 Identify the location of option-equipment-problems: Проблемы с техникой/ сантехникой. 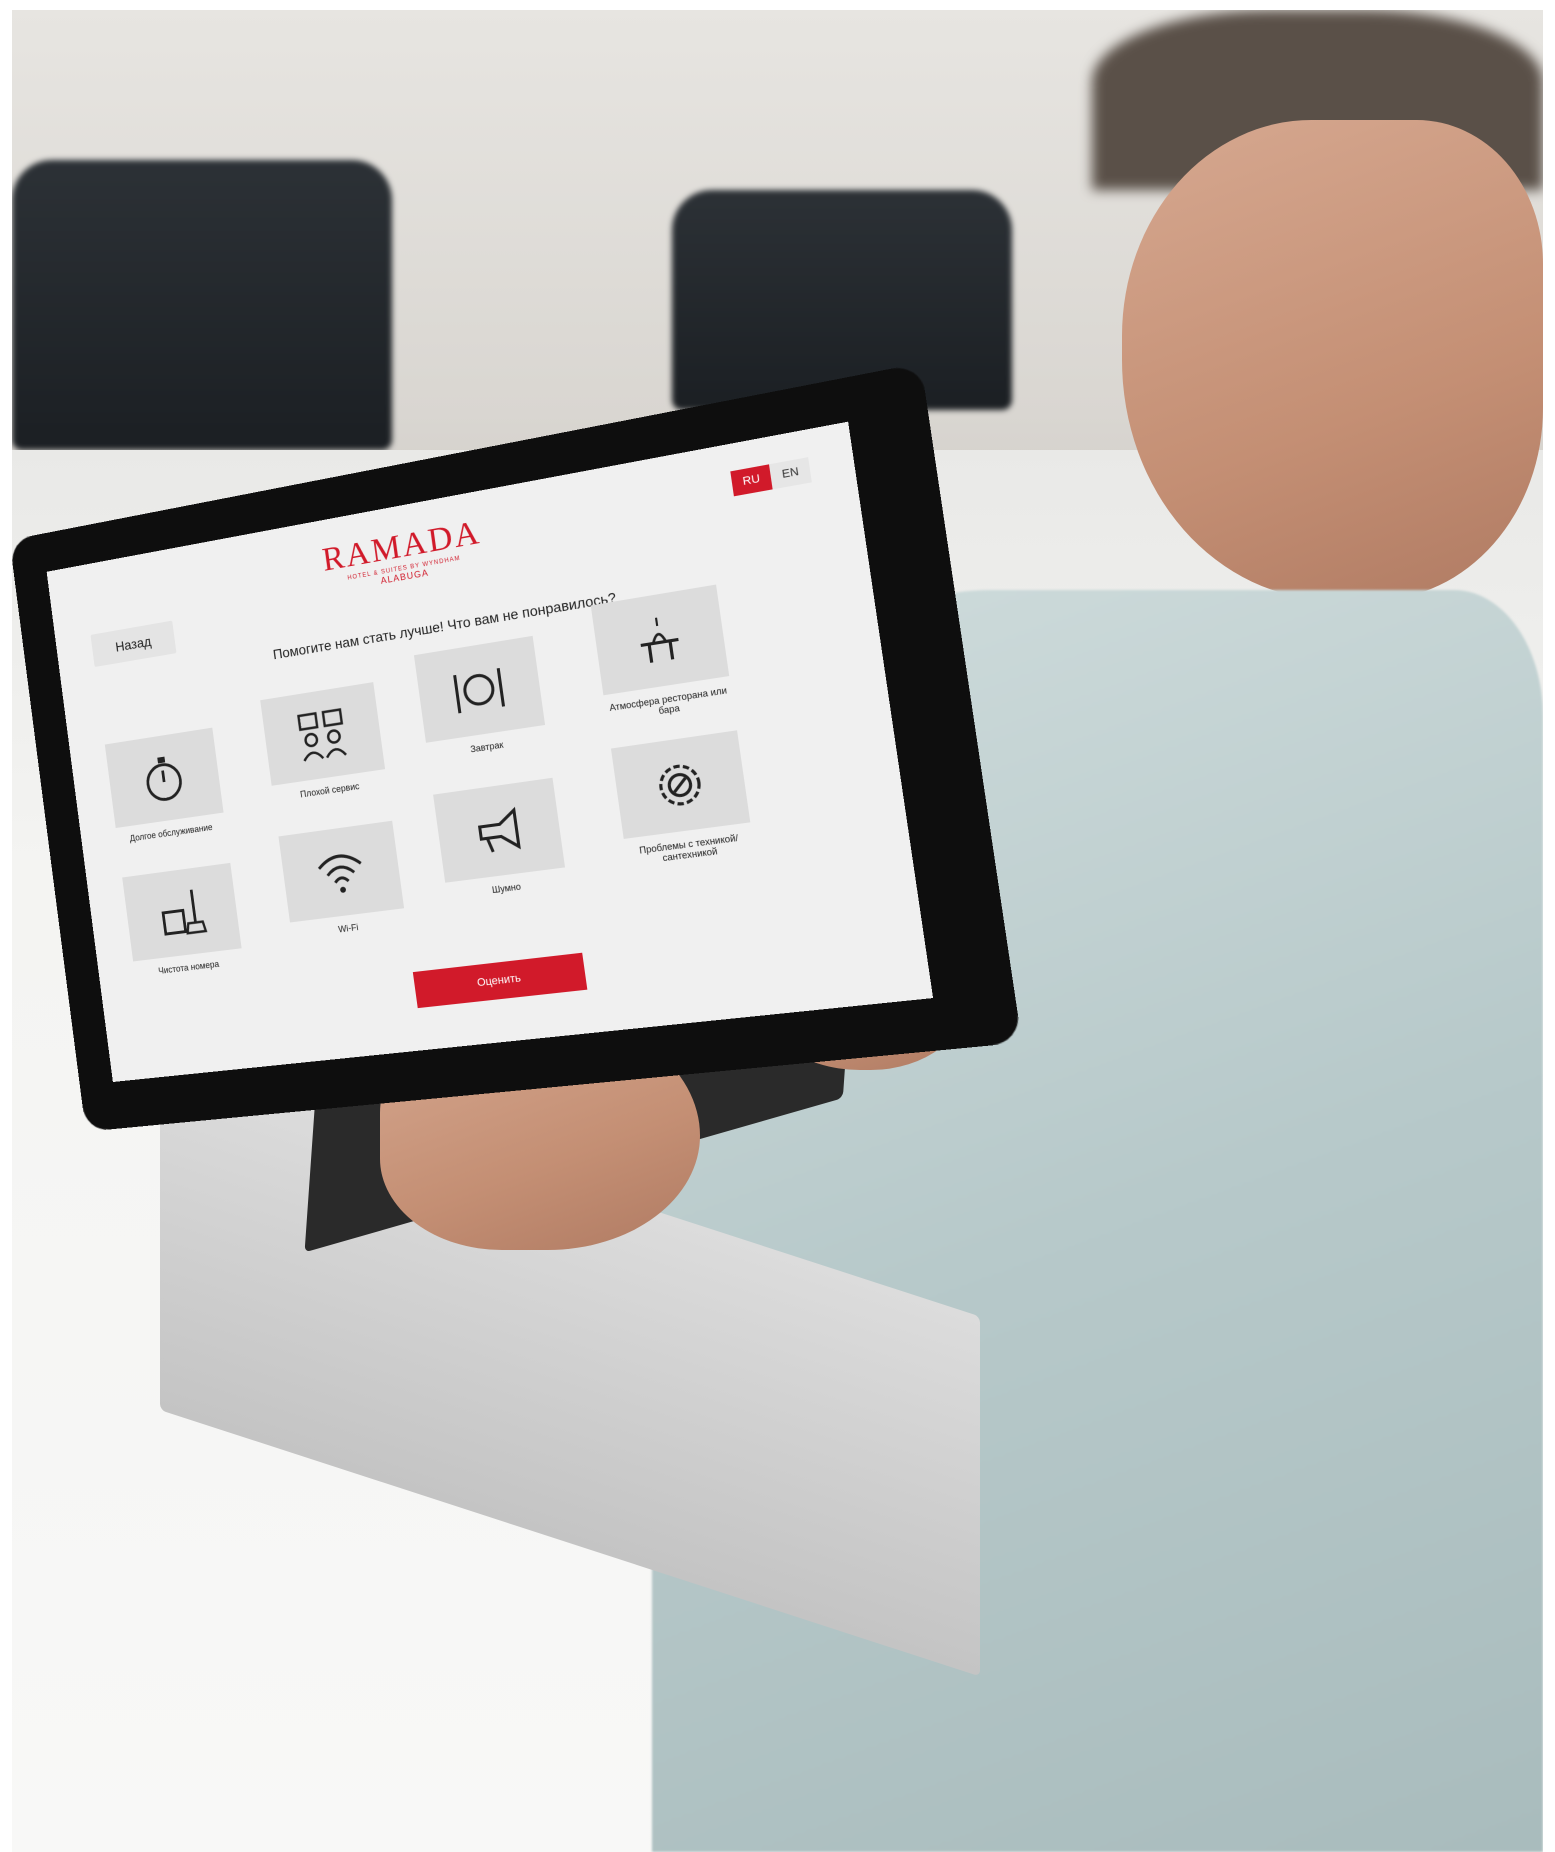
(682, 798).